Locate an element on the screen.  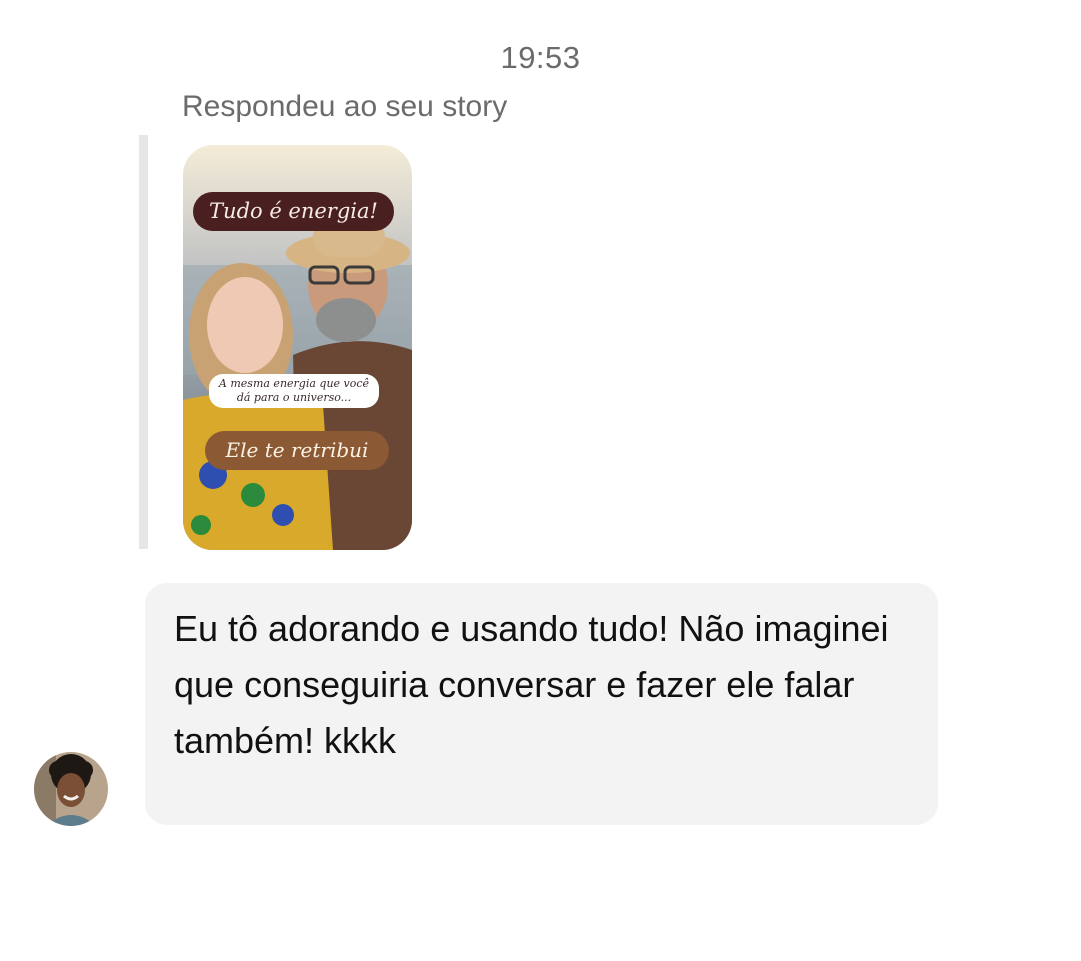
message-timestamp: 19:53 is located at coordinates (540, 57).